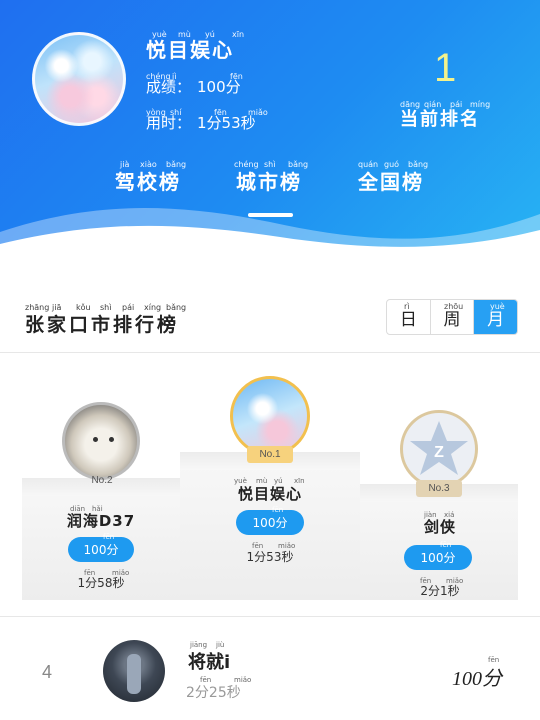 Image resolution: width=540 pixels, height=720 pixels. Describe the element at coordinates (219, 87) in the screenshot. I see `score-value: 100分` at that location.